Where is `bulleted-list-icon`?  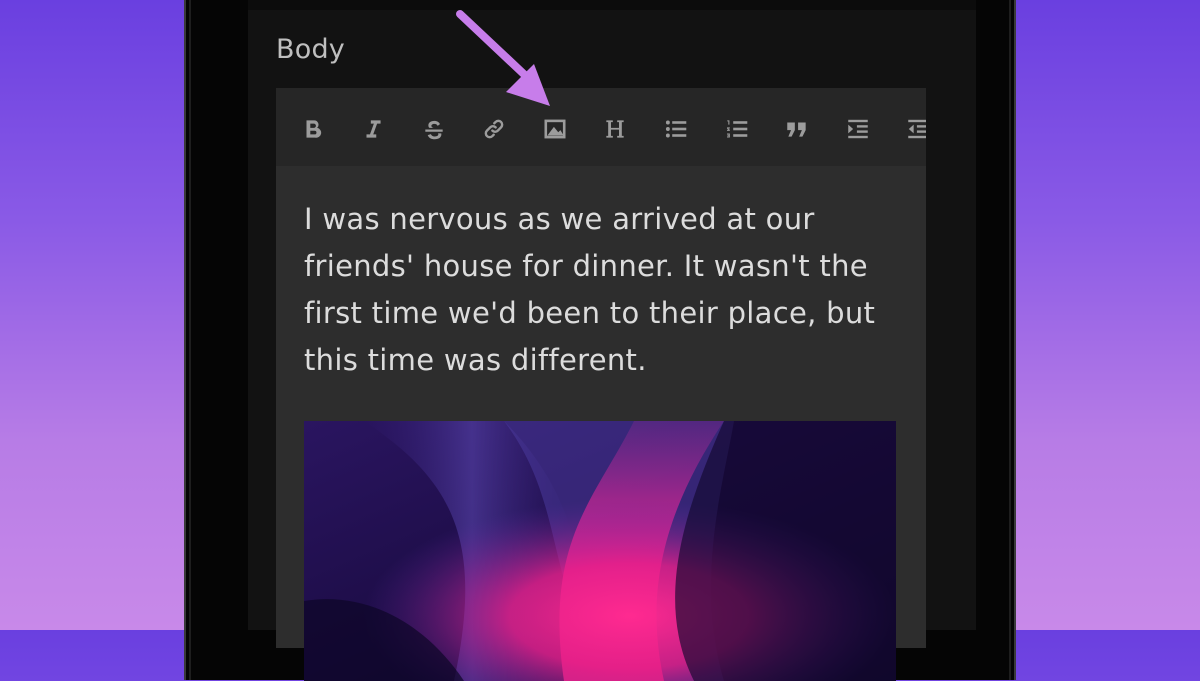 bulleted-list-icon is located at coordinates (676, 129).